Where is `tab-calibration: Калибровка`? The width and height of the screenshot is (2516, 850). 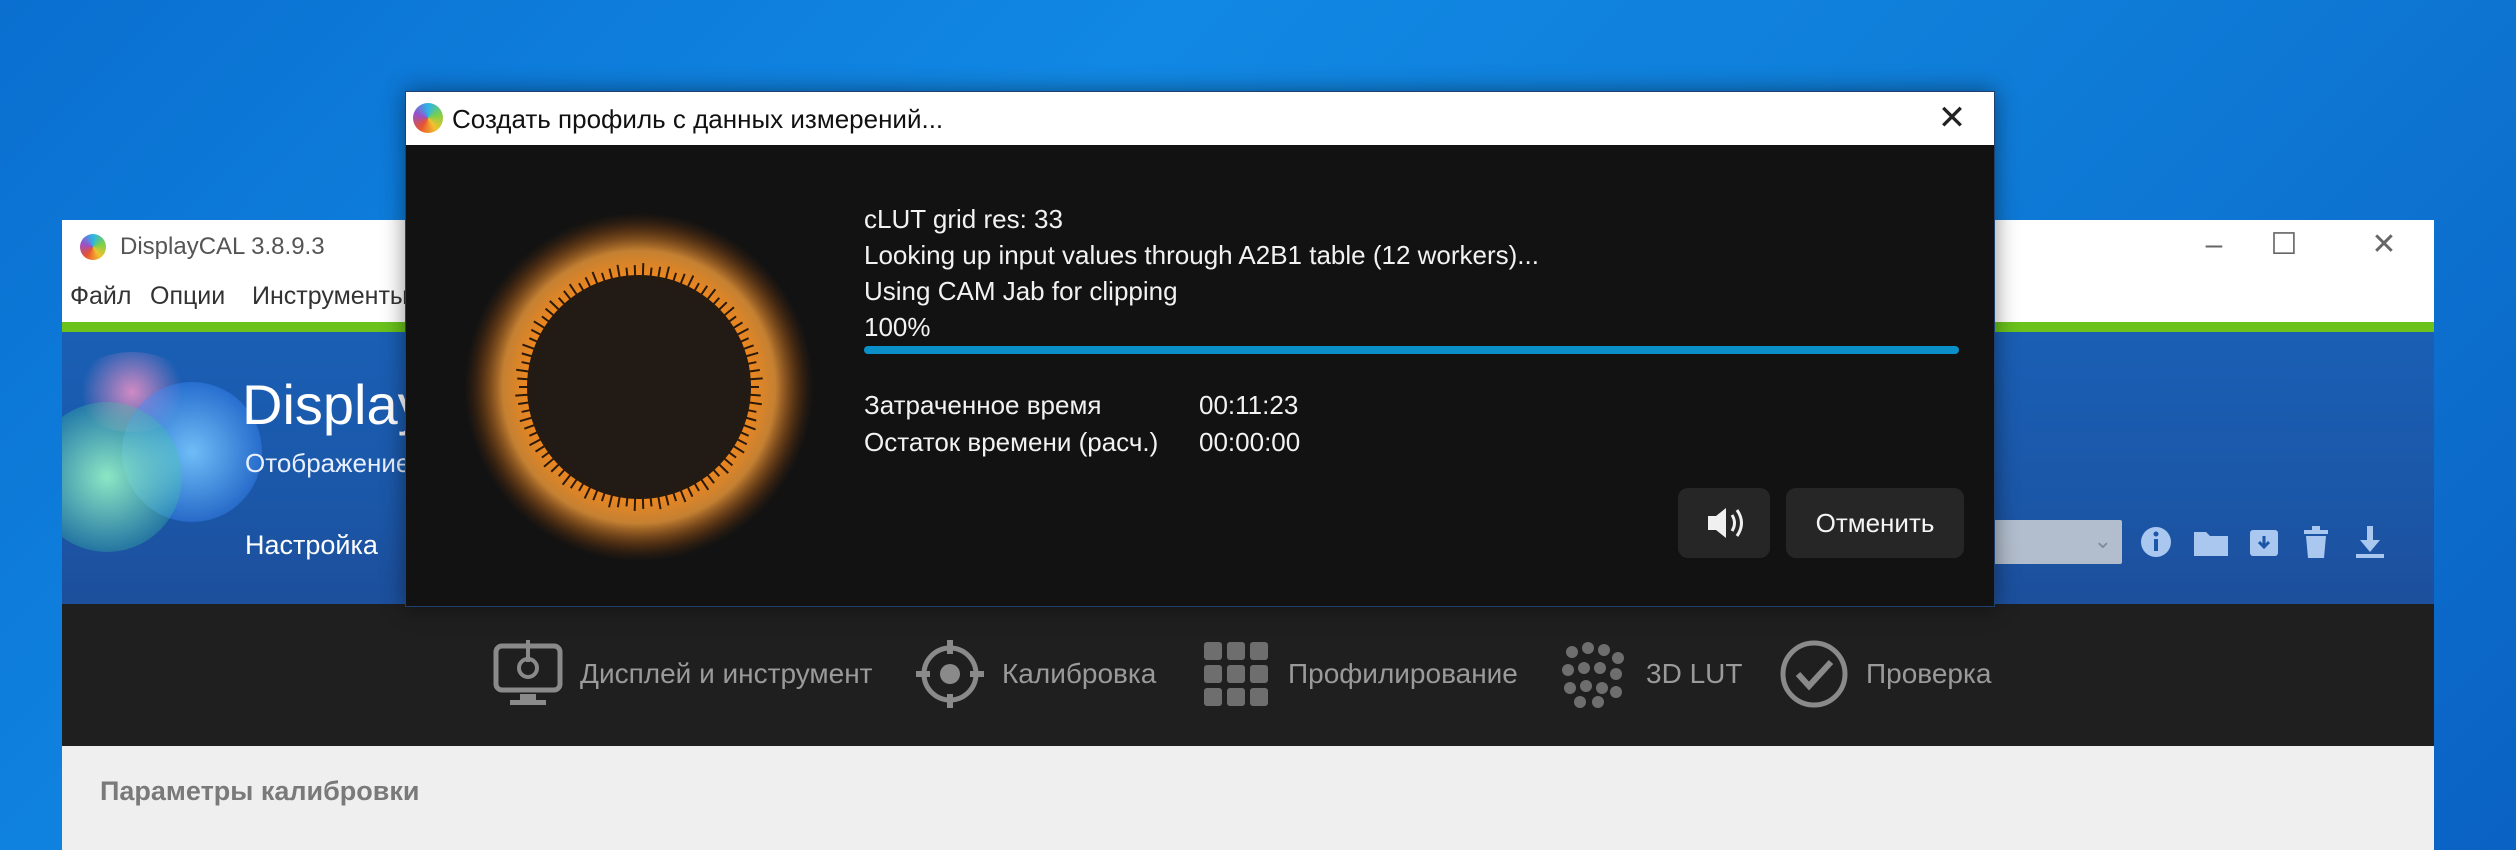
tab-calibration: Калибровка is located at coordinates (1035, 674).